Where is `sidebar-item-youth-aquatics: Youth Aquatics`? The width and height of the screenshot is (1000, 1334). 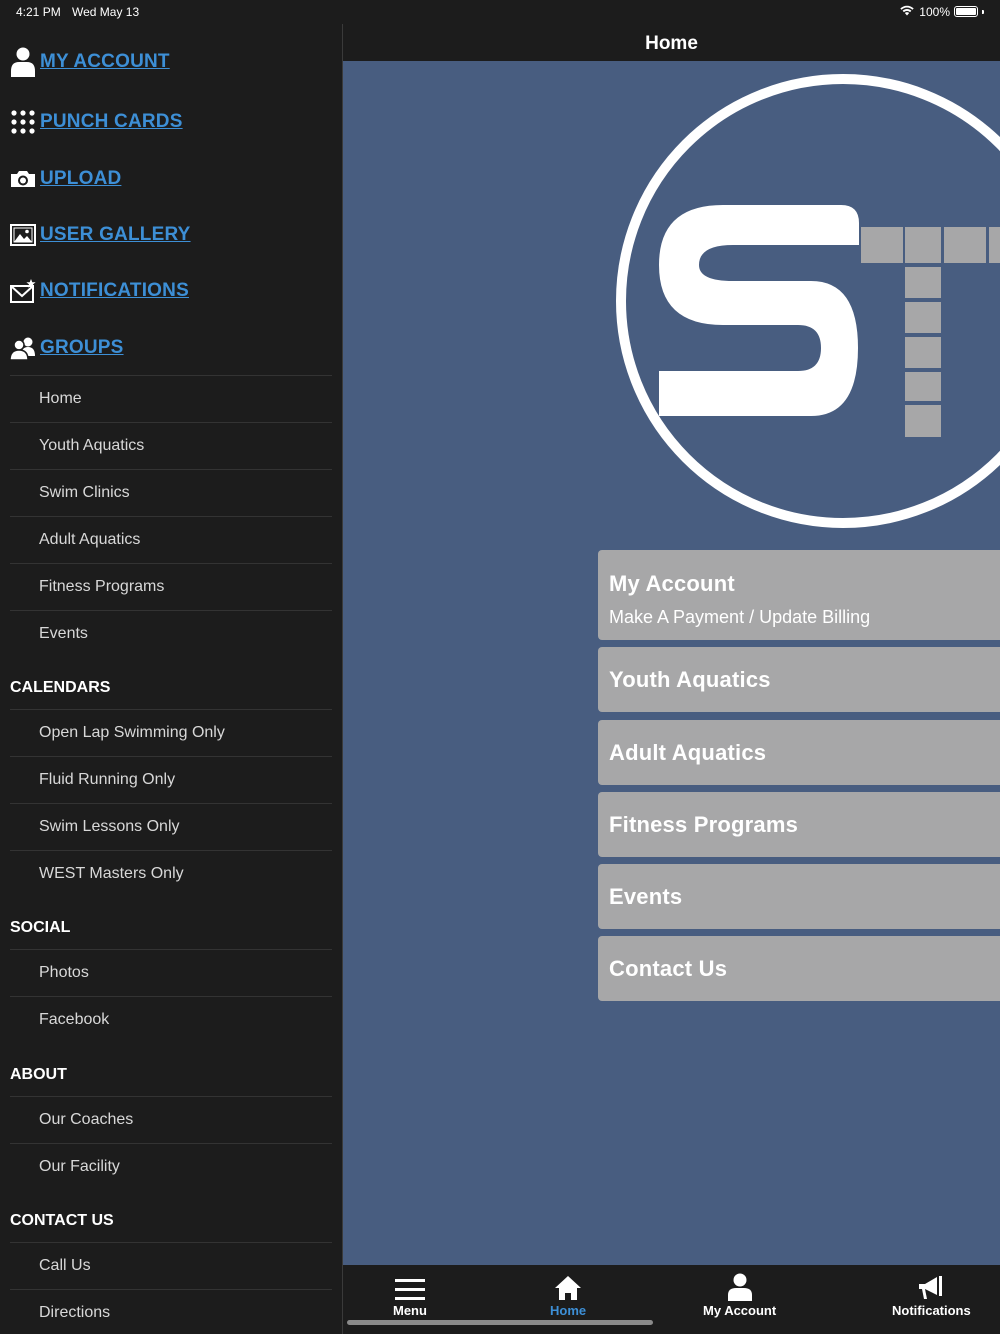 sidebar-item-youth-aquatics: Youth Aquatics is located at coordinates (171, 445).